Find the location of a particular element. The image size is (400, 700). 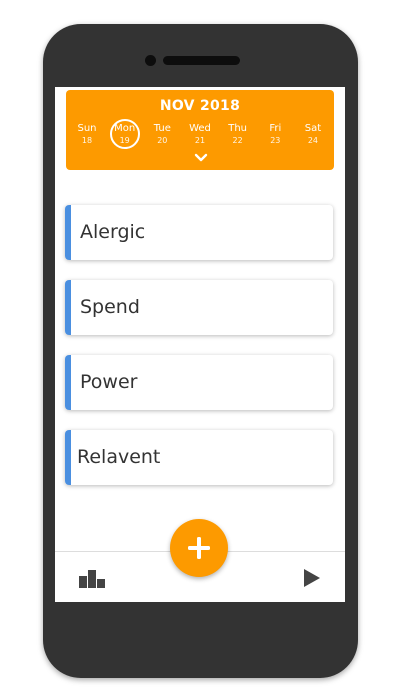

play-icon is located at coordinates (312, 578).